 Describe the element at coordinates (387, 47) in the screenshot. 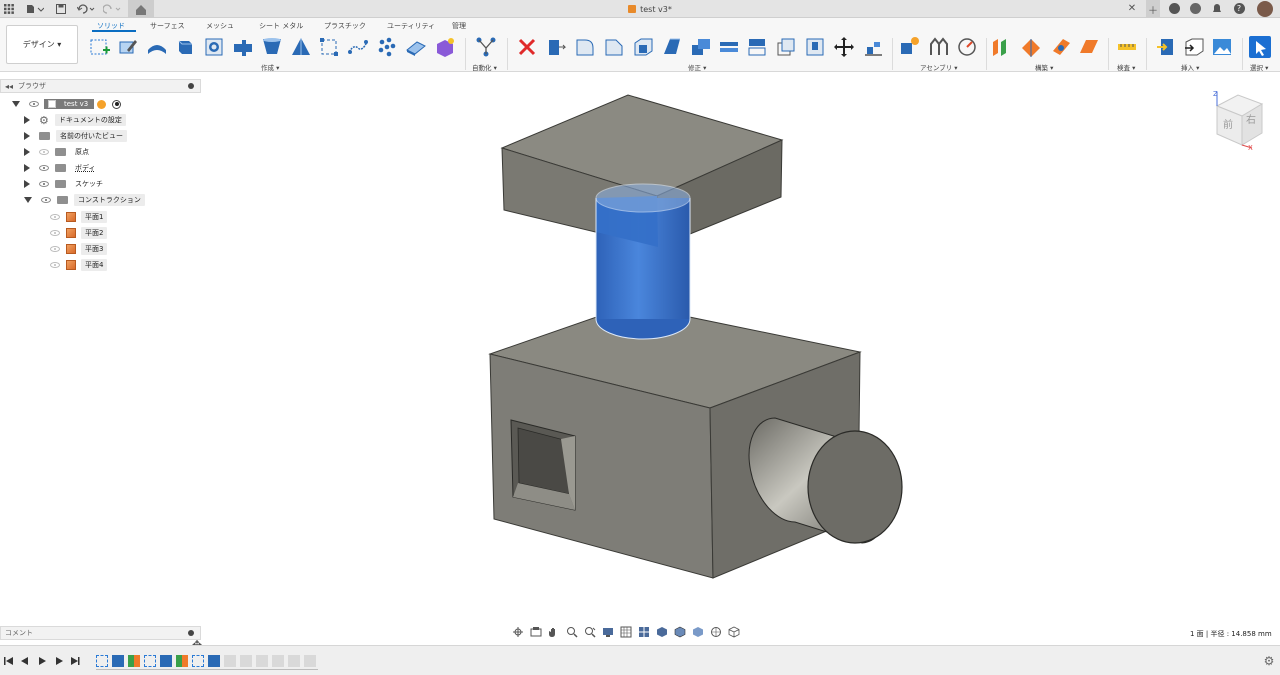

I see `emboss-icon` at that location.